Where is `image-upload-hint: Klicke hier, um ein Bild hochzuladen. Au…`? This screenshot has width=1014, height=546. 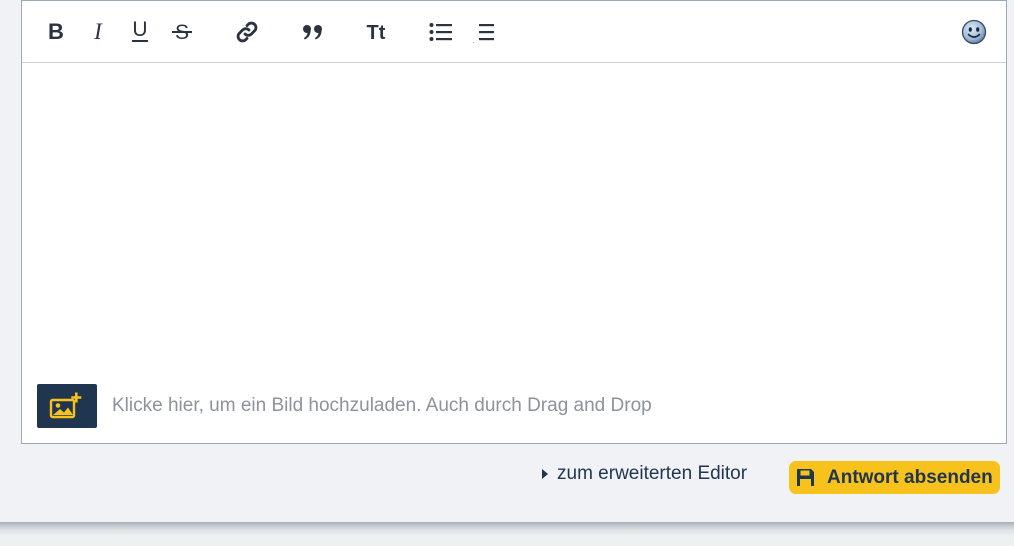 image-upload-hint: Klicke hier, um ein Bild hochzuladen. Au… is located at coordinates (382, 405).